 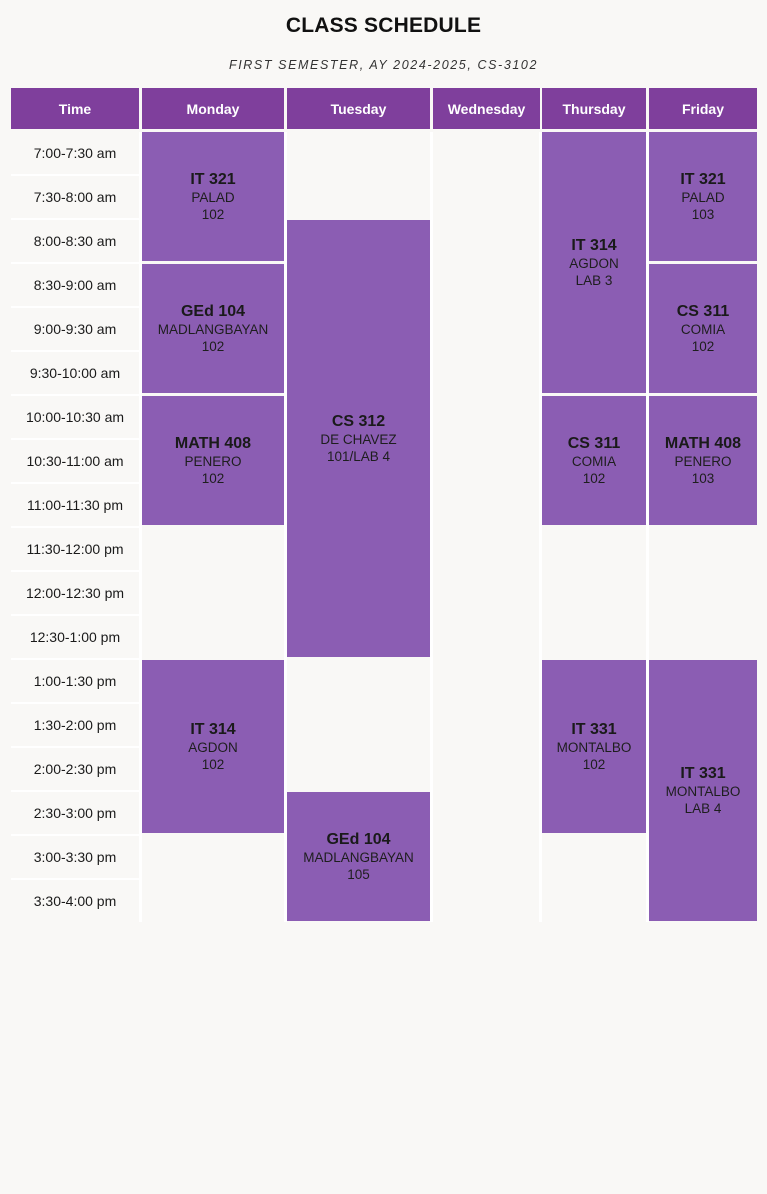 I want to click on time-slot: 8:00-8:30 am, so click(x=75, y=241).